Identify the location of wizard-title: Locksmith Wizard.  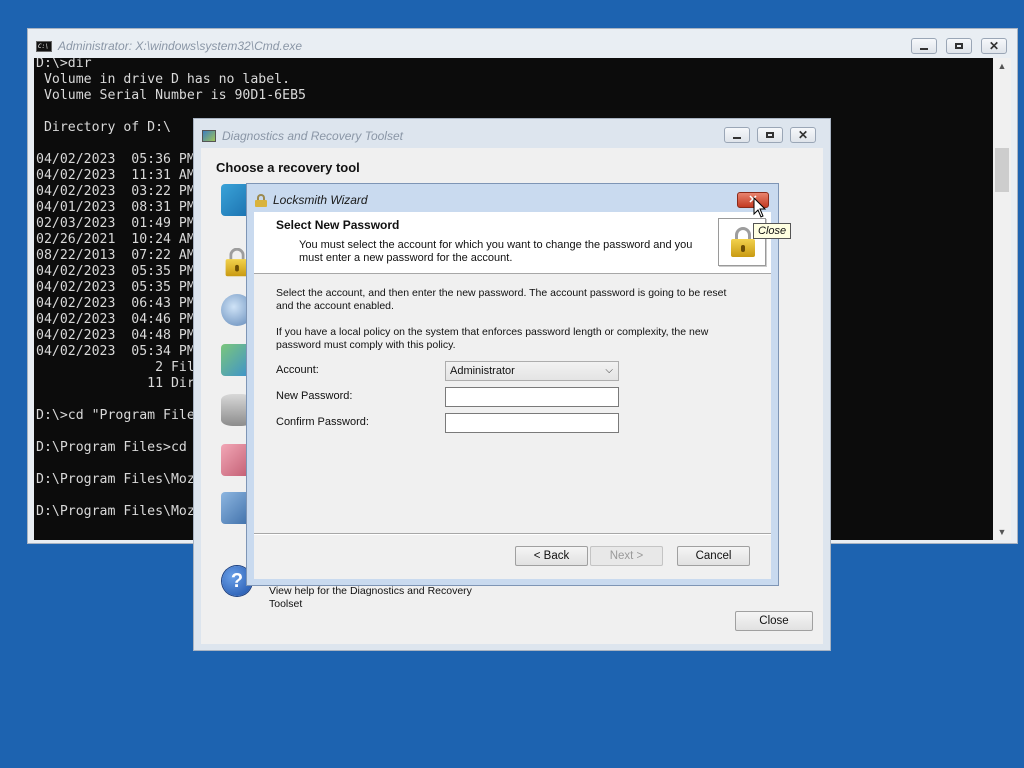
(320, 200).